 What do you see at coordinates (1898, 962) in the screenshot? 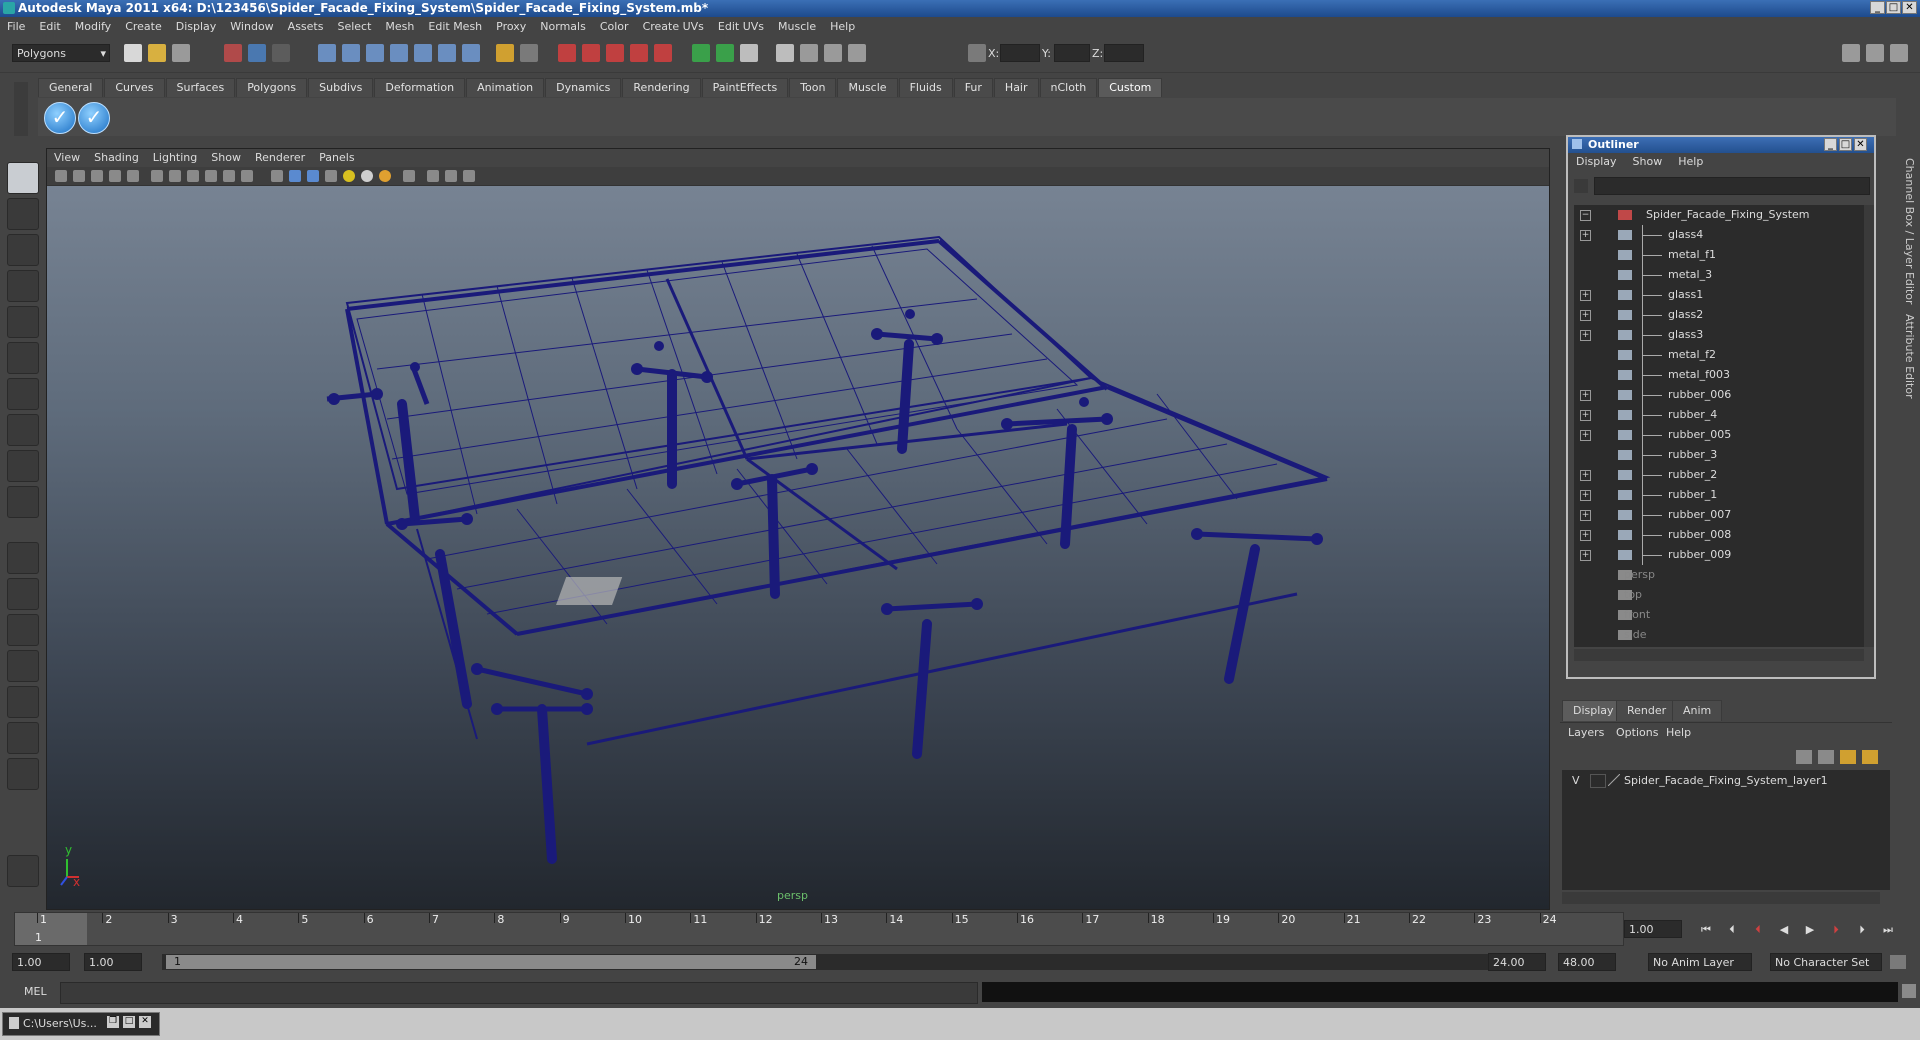
I see `auto-key-icon` at bounding box center [1898, 962].